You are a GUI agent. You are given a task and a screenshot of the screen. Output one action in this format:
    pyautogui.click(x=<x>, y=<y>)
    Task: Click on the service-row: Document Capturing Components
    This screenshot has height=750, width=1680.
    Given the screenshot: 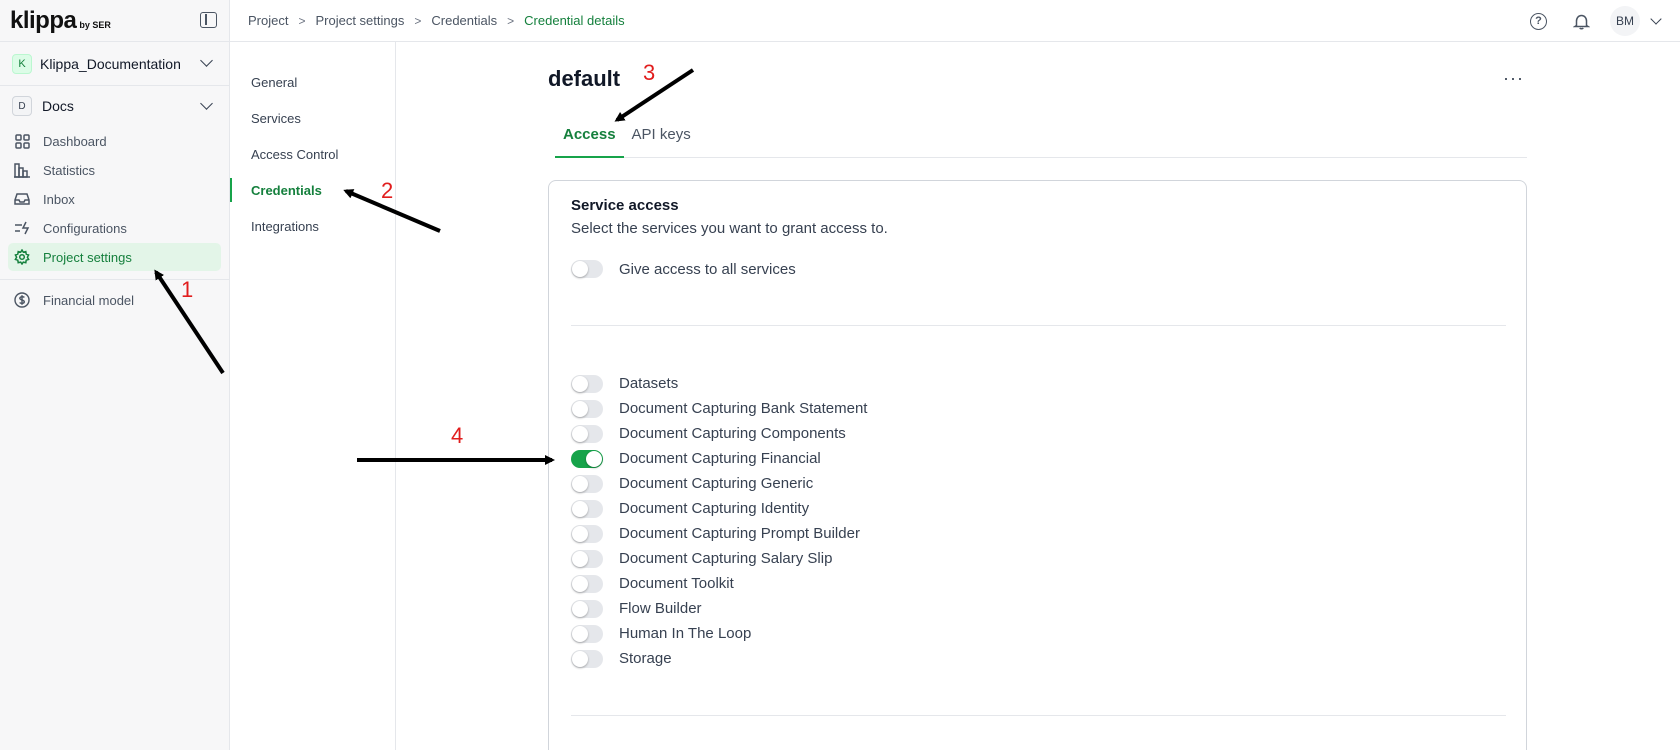 What is the action you would take?
    pyautogui.click(x=719, y=433)
    